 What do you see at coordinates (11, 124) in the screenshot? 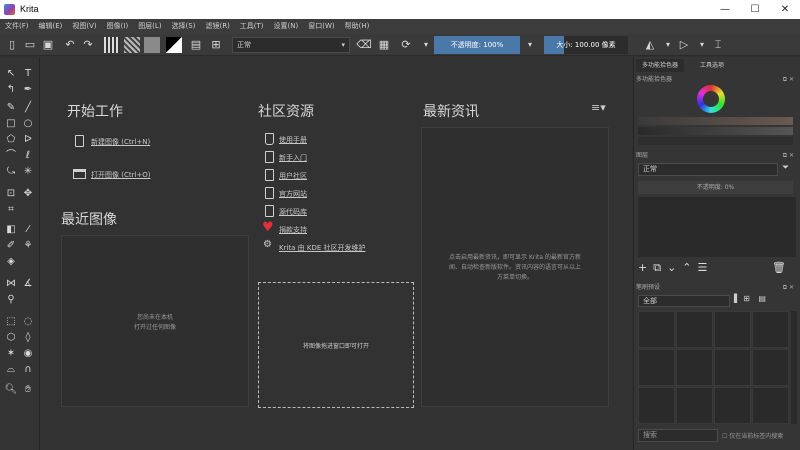
I see `rectangle-tool-icon: □` at bounding box center [11, 124].